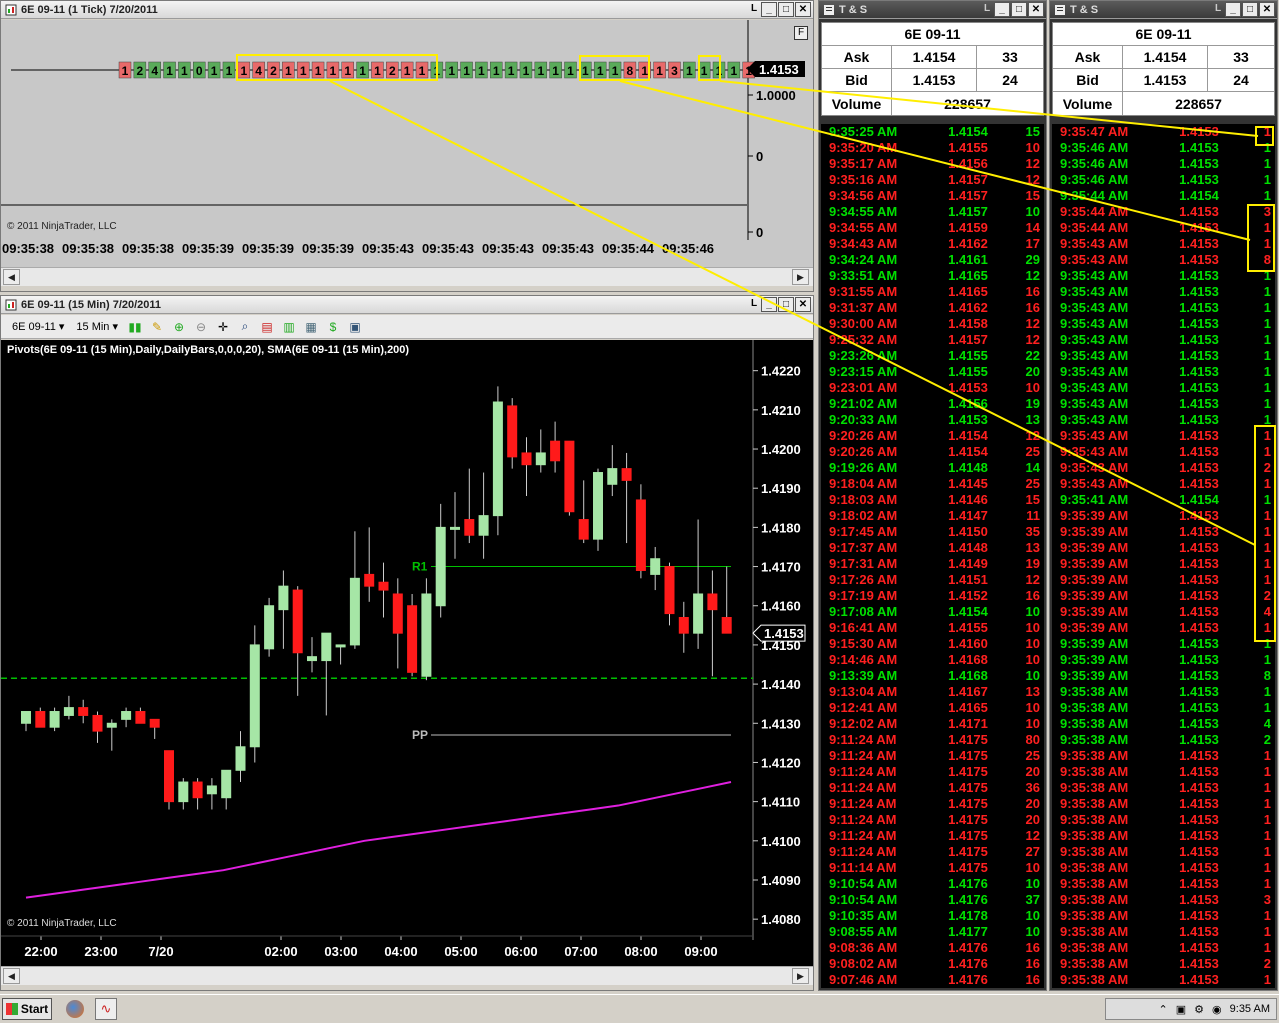 The height and width of the screenshot is (1023, 1279). Describe the element at coordinates (106, 1009) in the screenshot. I see `ninjatrader-taskbar-icon: ∿` at that location.